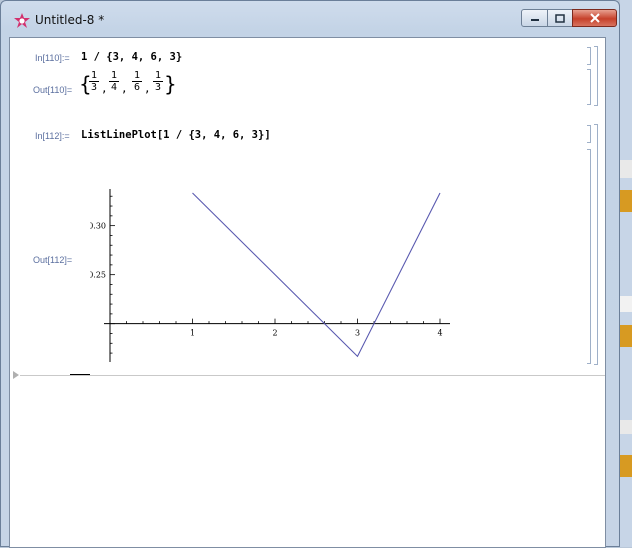  I want to click on mathematica-icon, so click(22, 21).